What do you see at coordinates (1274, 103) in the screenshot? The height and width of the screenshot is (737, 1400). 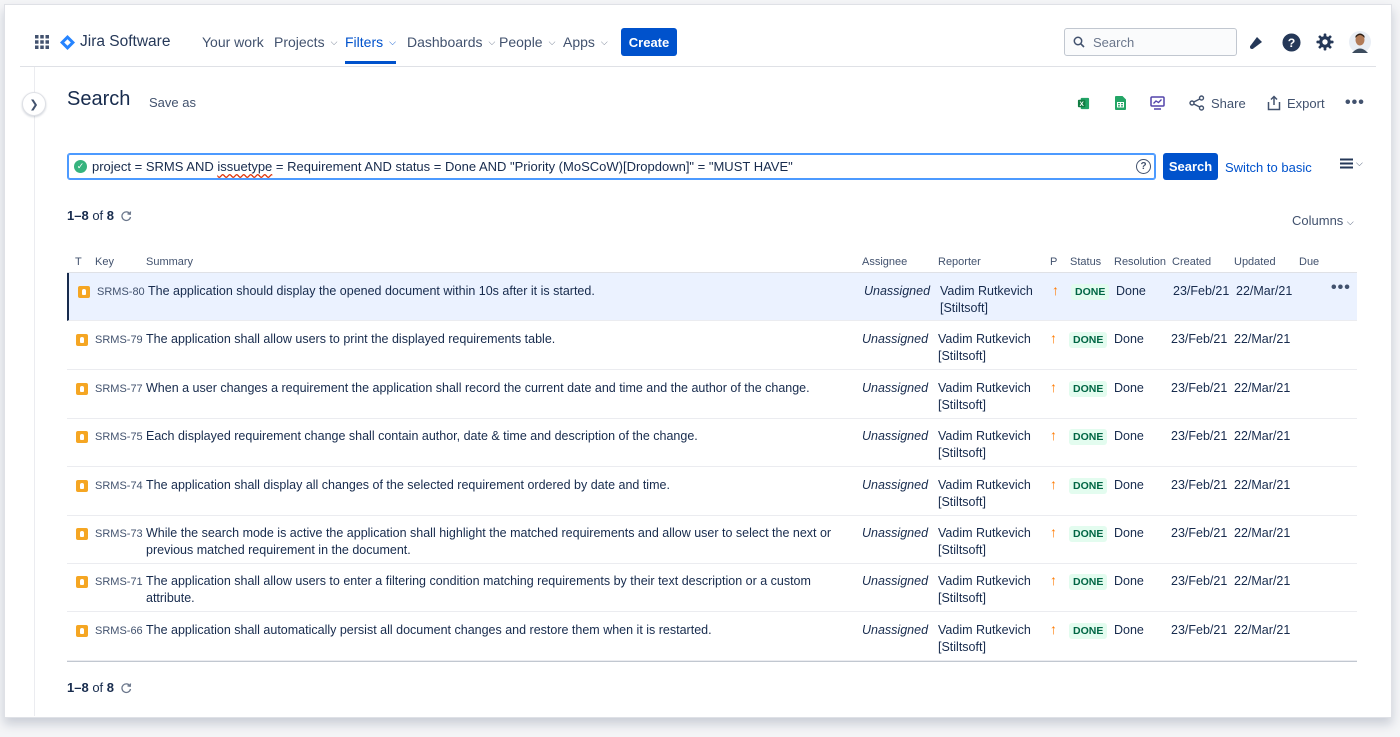 I see `export-icon` at bounding box center [1274, 103].